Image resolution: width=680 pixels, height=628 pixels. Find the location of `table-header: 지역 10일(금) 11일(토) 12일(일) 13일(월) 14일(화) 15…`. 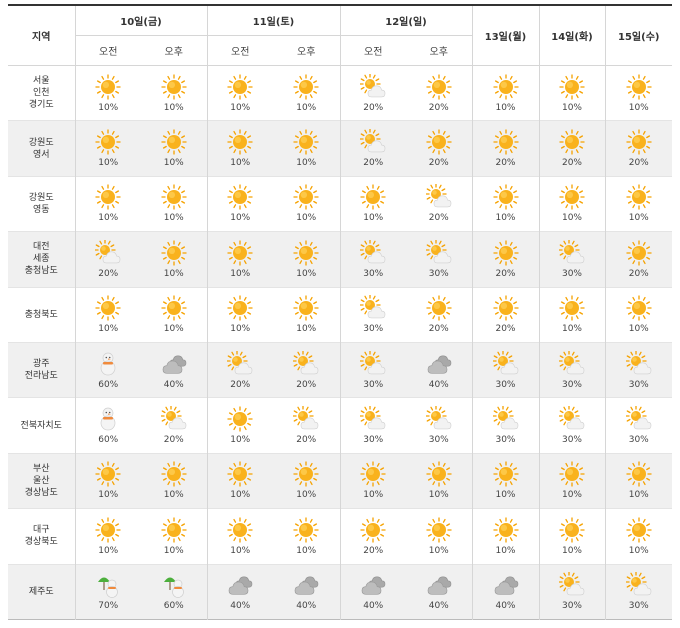

table-header: 지역 10일(금) 11일(토) 12일(일) 13일(월) 14일(화) 15… is located at coordinates (340, 35).